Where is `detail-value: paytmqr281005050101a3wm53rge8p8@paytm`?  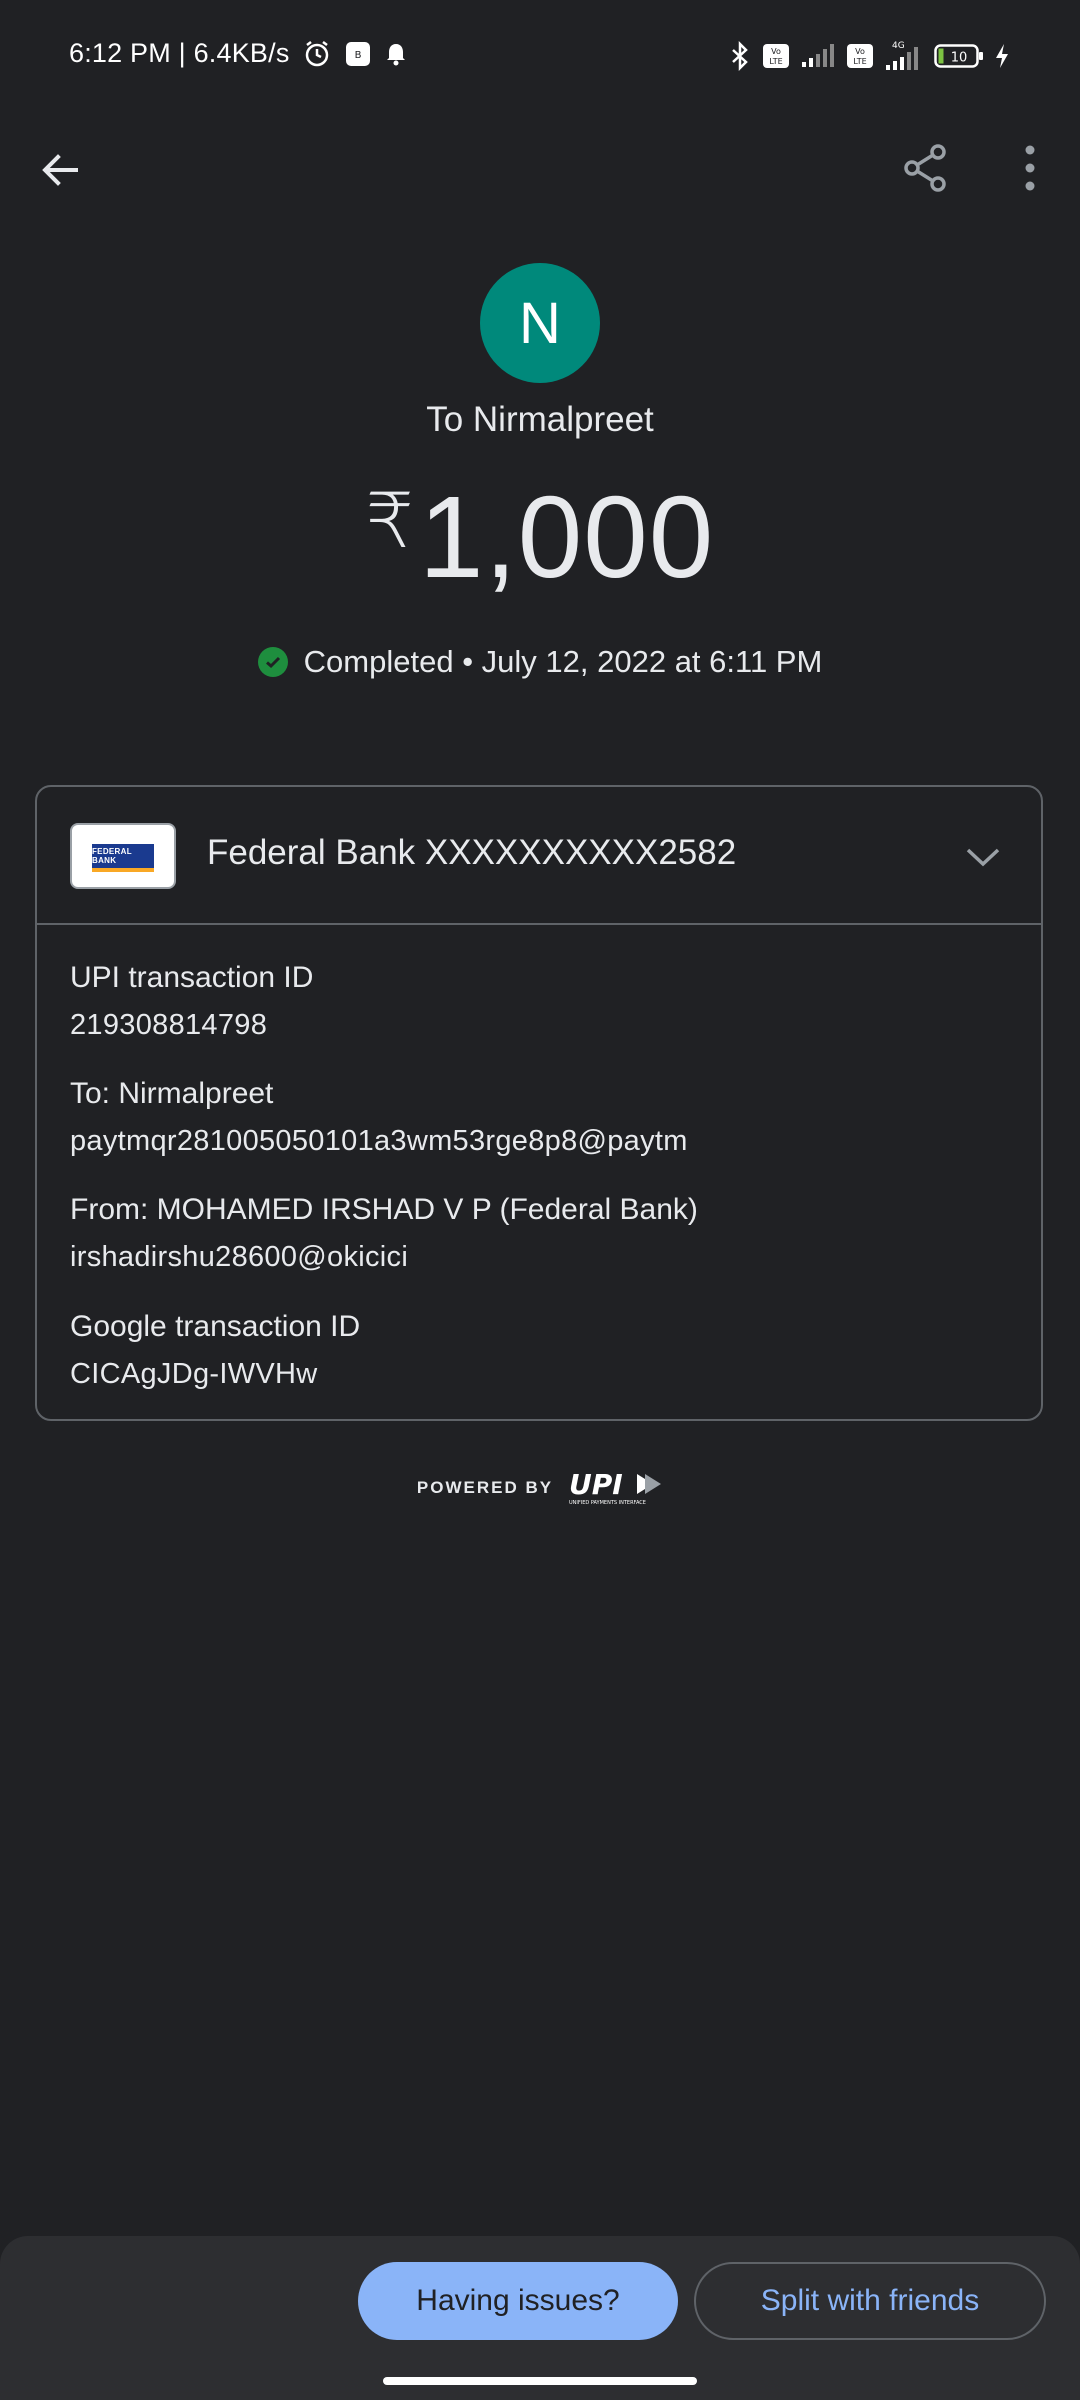 detail-value: paytmqr281005050101a3wm53rge8p8@paytm is located at coordinates (379, 1141).